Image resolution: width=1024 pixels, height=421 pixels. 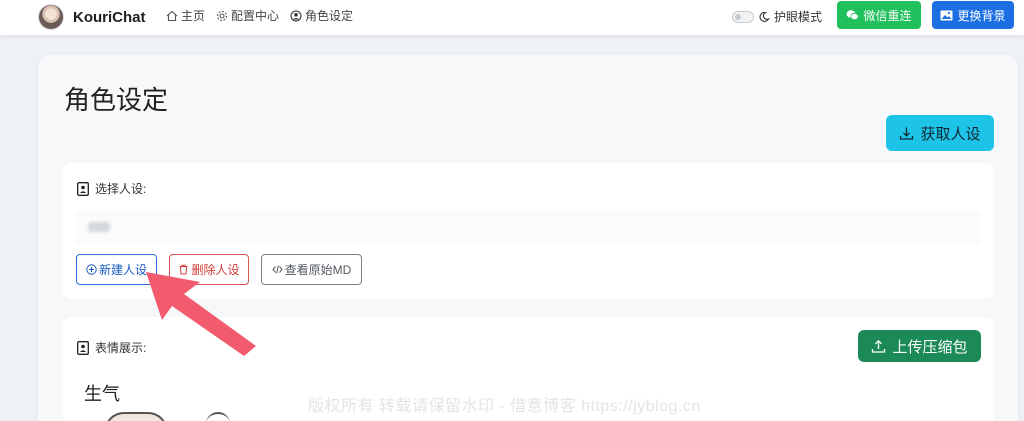 I want to click on upload-zip-label: 上传压缩包, so click(x=930, y=347).